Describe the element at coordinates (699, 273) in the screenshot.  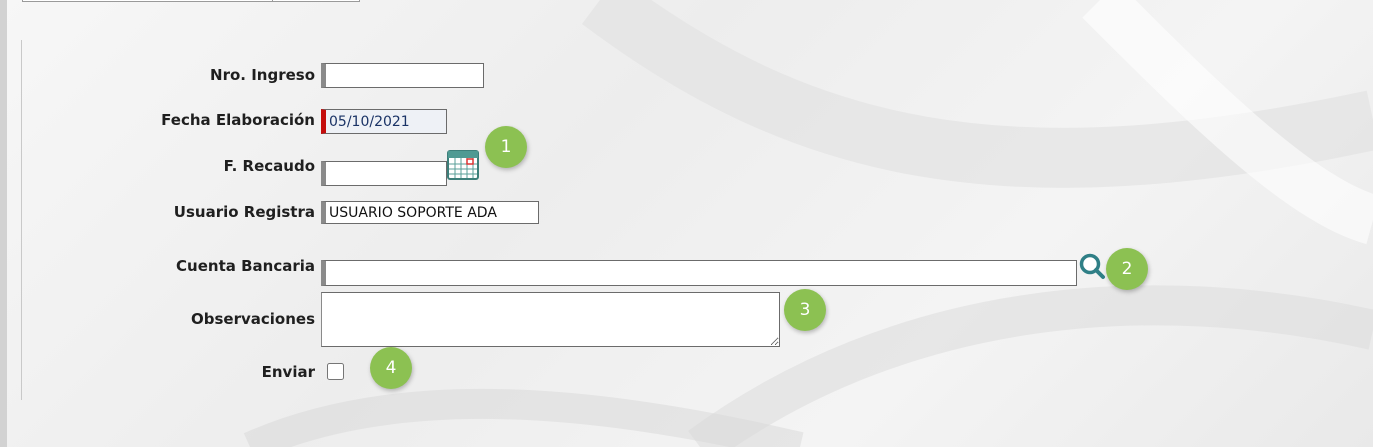
I see `cuenta-bancaria-input` at that location.